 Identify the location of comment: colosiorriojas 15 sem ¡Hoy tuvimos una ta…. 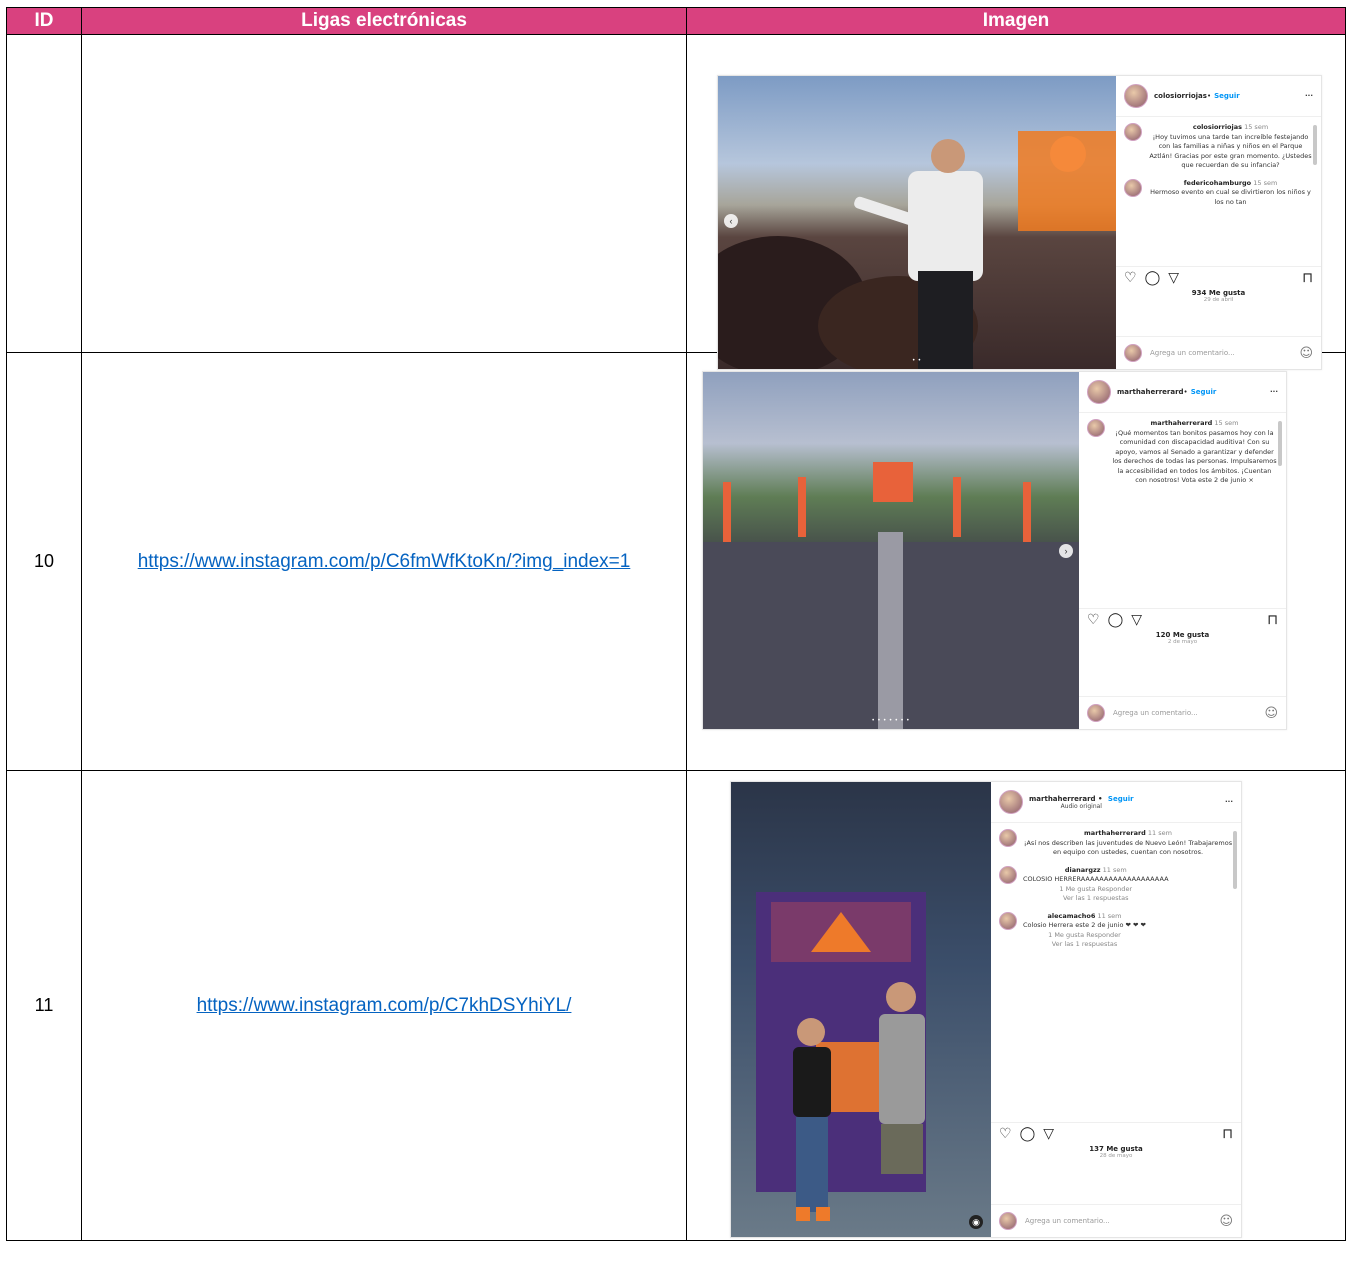
(1218, 147).